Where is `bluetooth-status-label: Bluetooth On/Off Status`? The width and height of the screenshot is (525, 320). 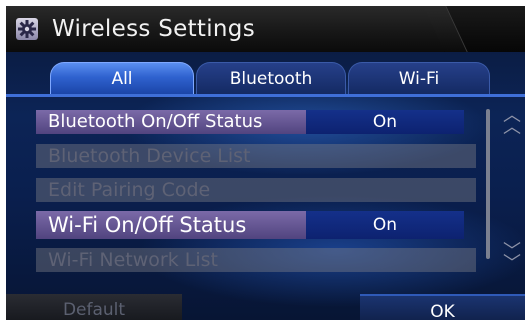 bluetooth-status-label: Bluetooth On/Off Status is located at coordinates (176, 122).